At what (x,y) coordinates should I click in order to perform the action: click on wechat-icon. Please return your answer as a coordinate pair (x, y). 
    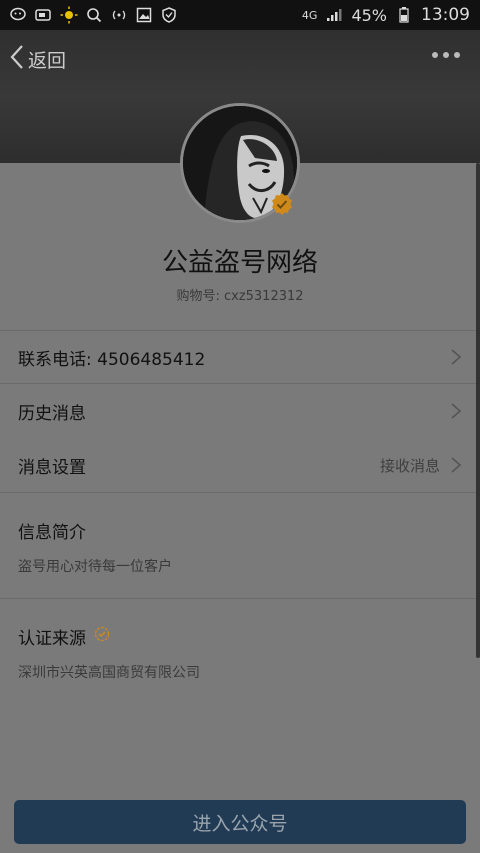
    Looking at the image, I should click on (19, 15).